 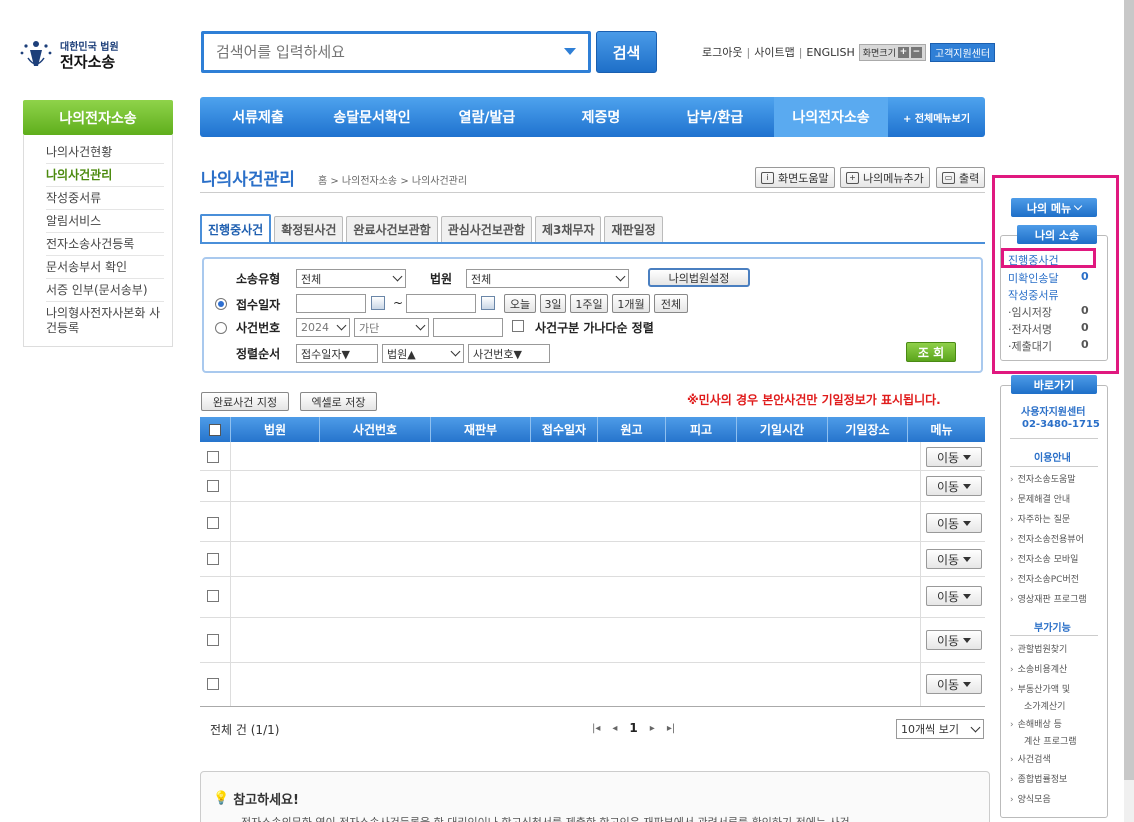 What do you see at coordinates (1040, 690) in the screenshot?
I see `extra-link-property-value: 부동산가액 및` at bounding box center [1040, 690].